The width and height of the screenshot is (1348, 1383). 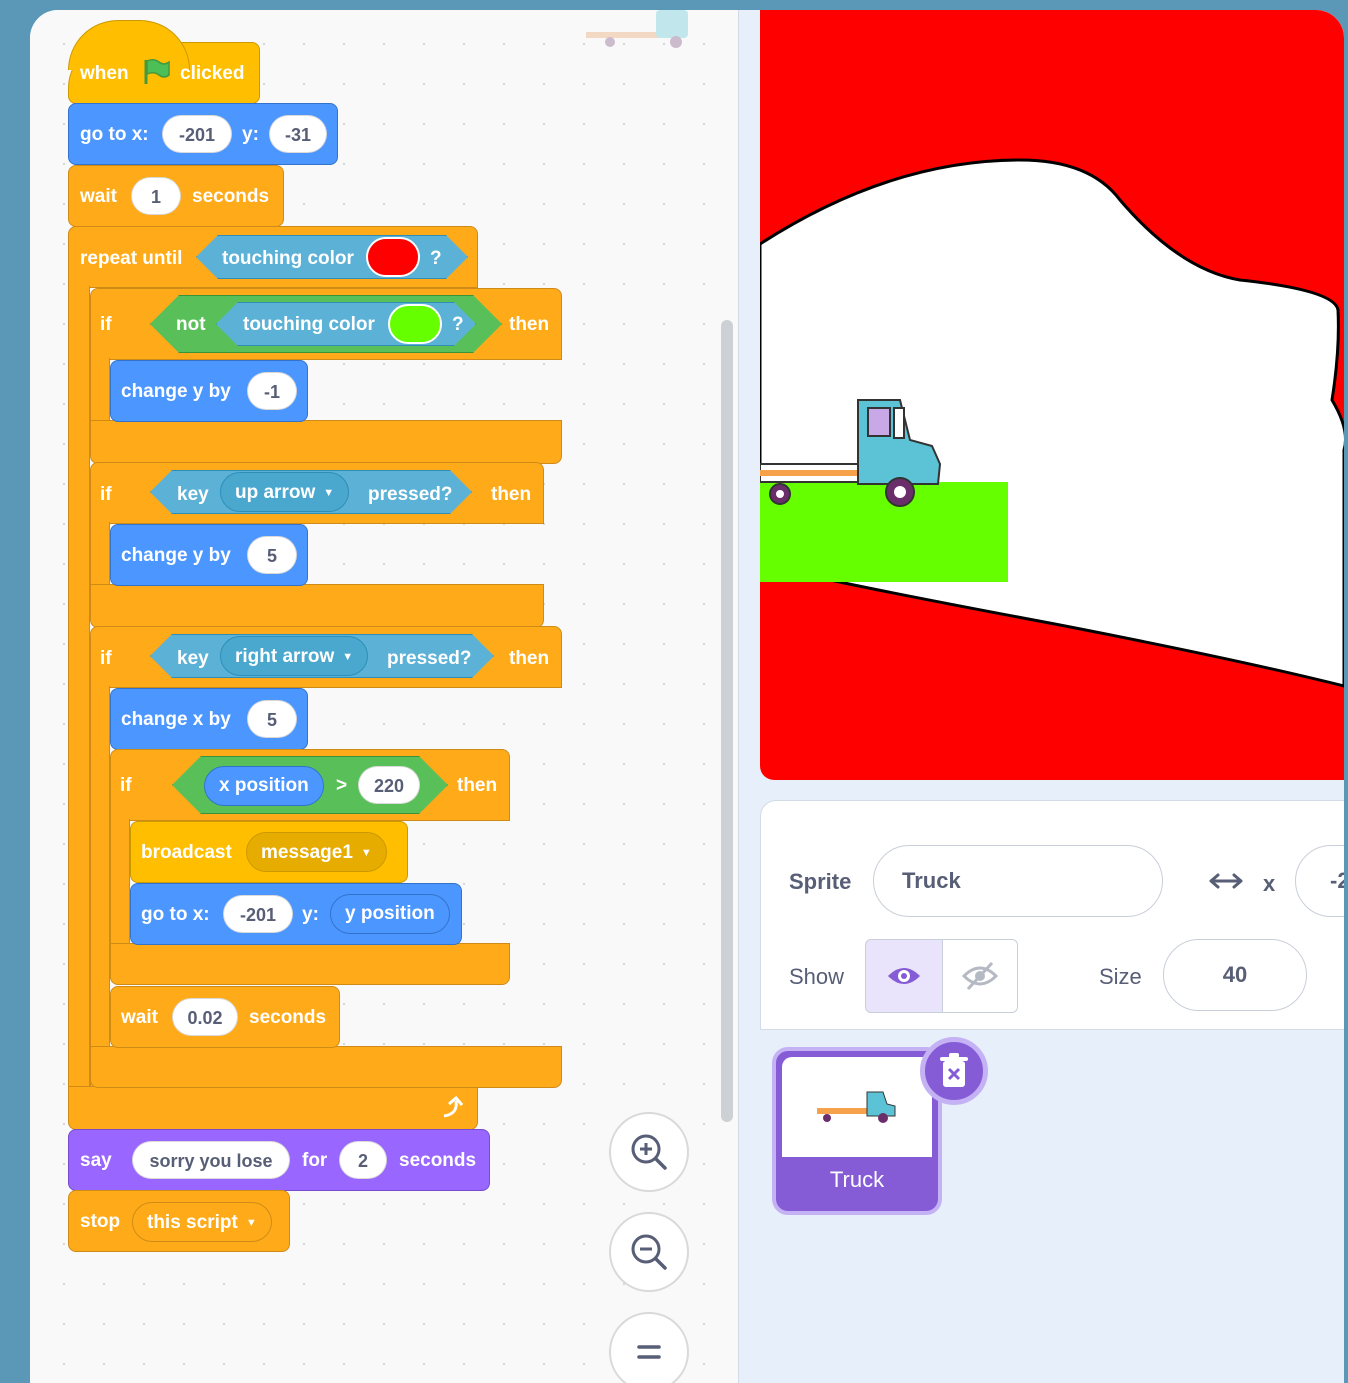 What do you see at coordinates (393, 257) in the screenshot?
I see `red-color-swatch` at bounding box center [393, 257].